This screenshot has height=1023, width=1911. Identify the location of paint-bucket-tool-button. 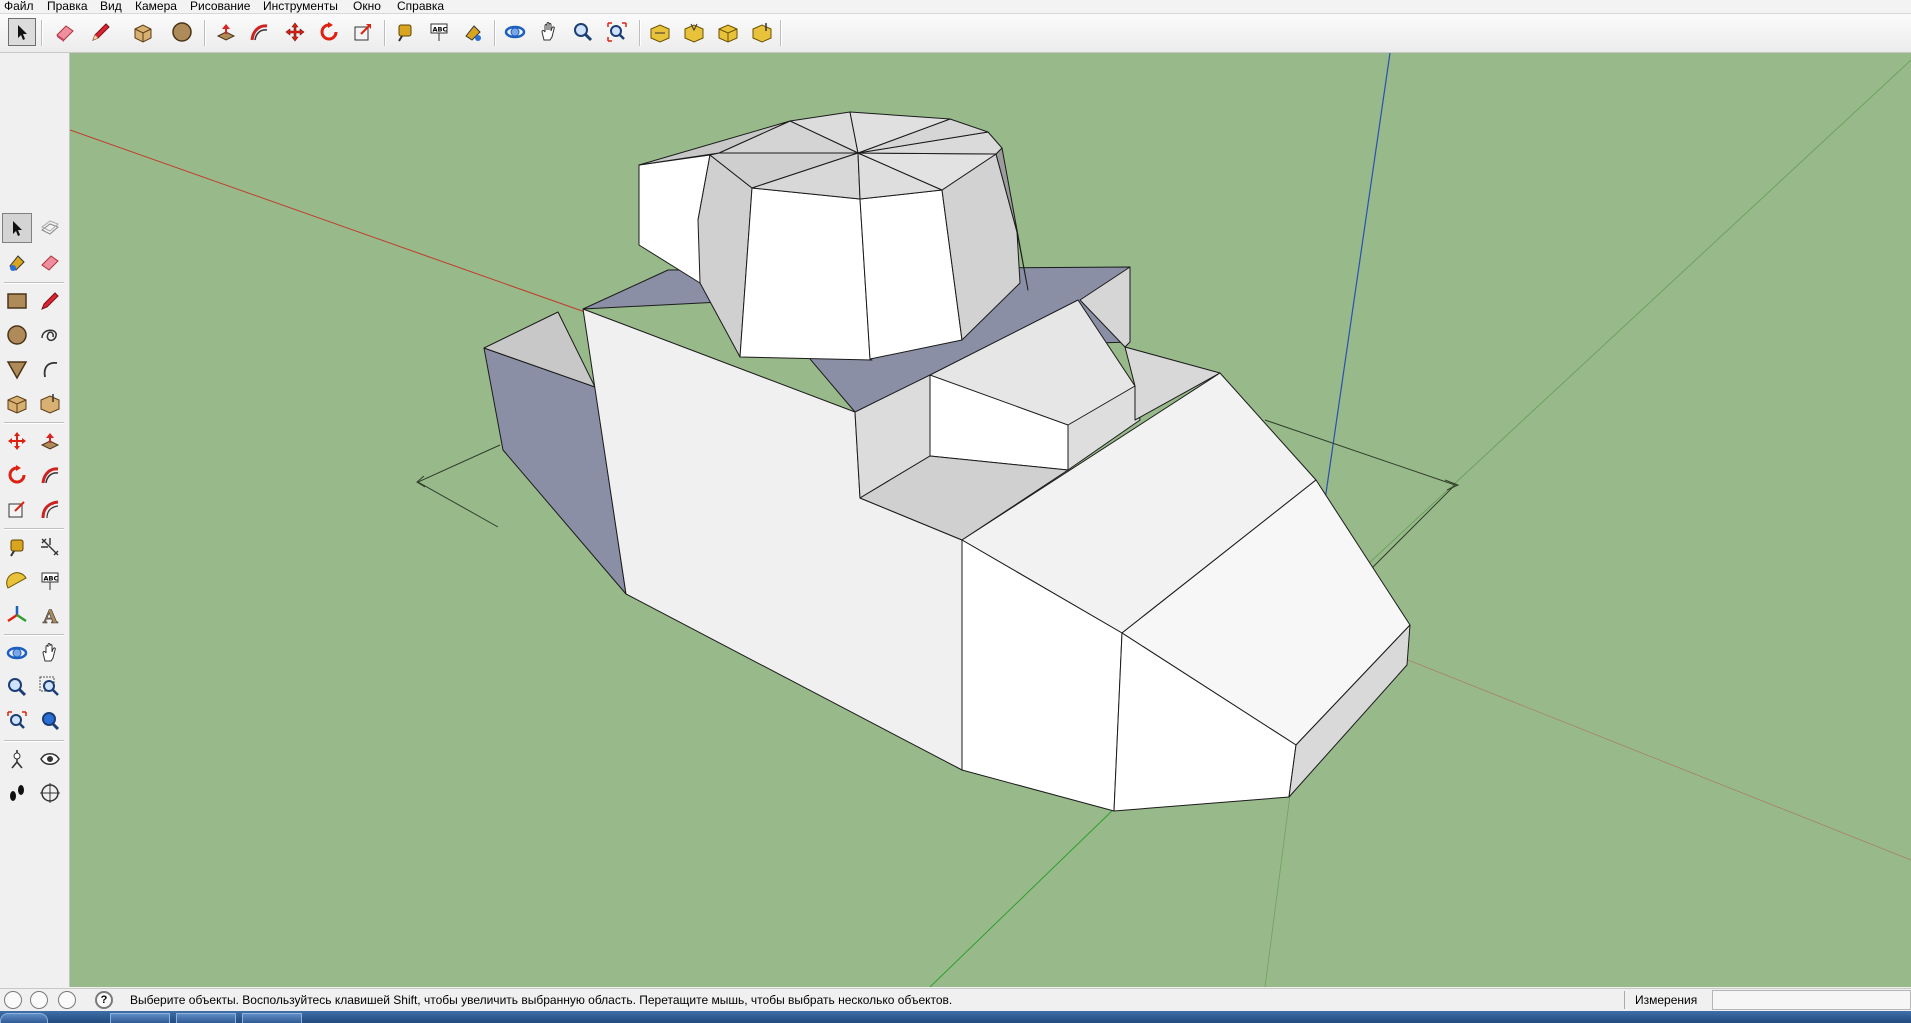
(143, 32).